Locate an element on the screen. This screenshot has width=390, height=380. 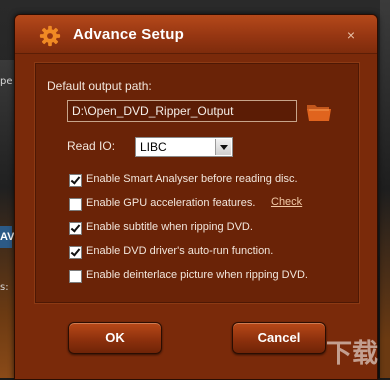
checkbox-subtitle is located at coordinates (75, 228).